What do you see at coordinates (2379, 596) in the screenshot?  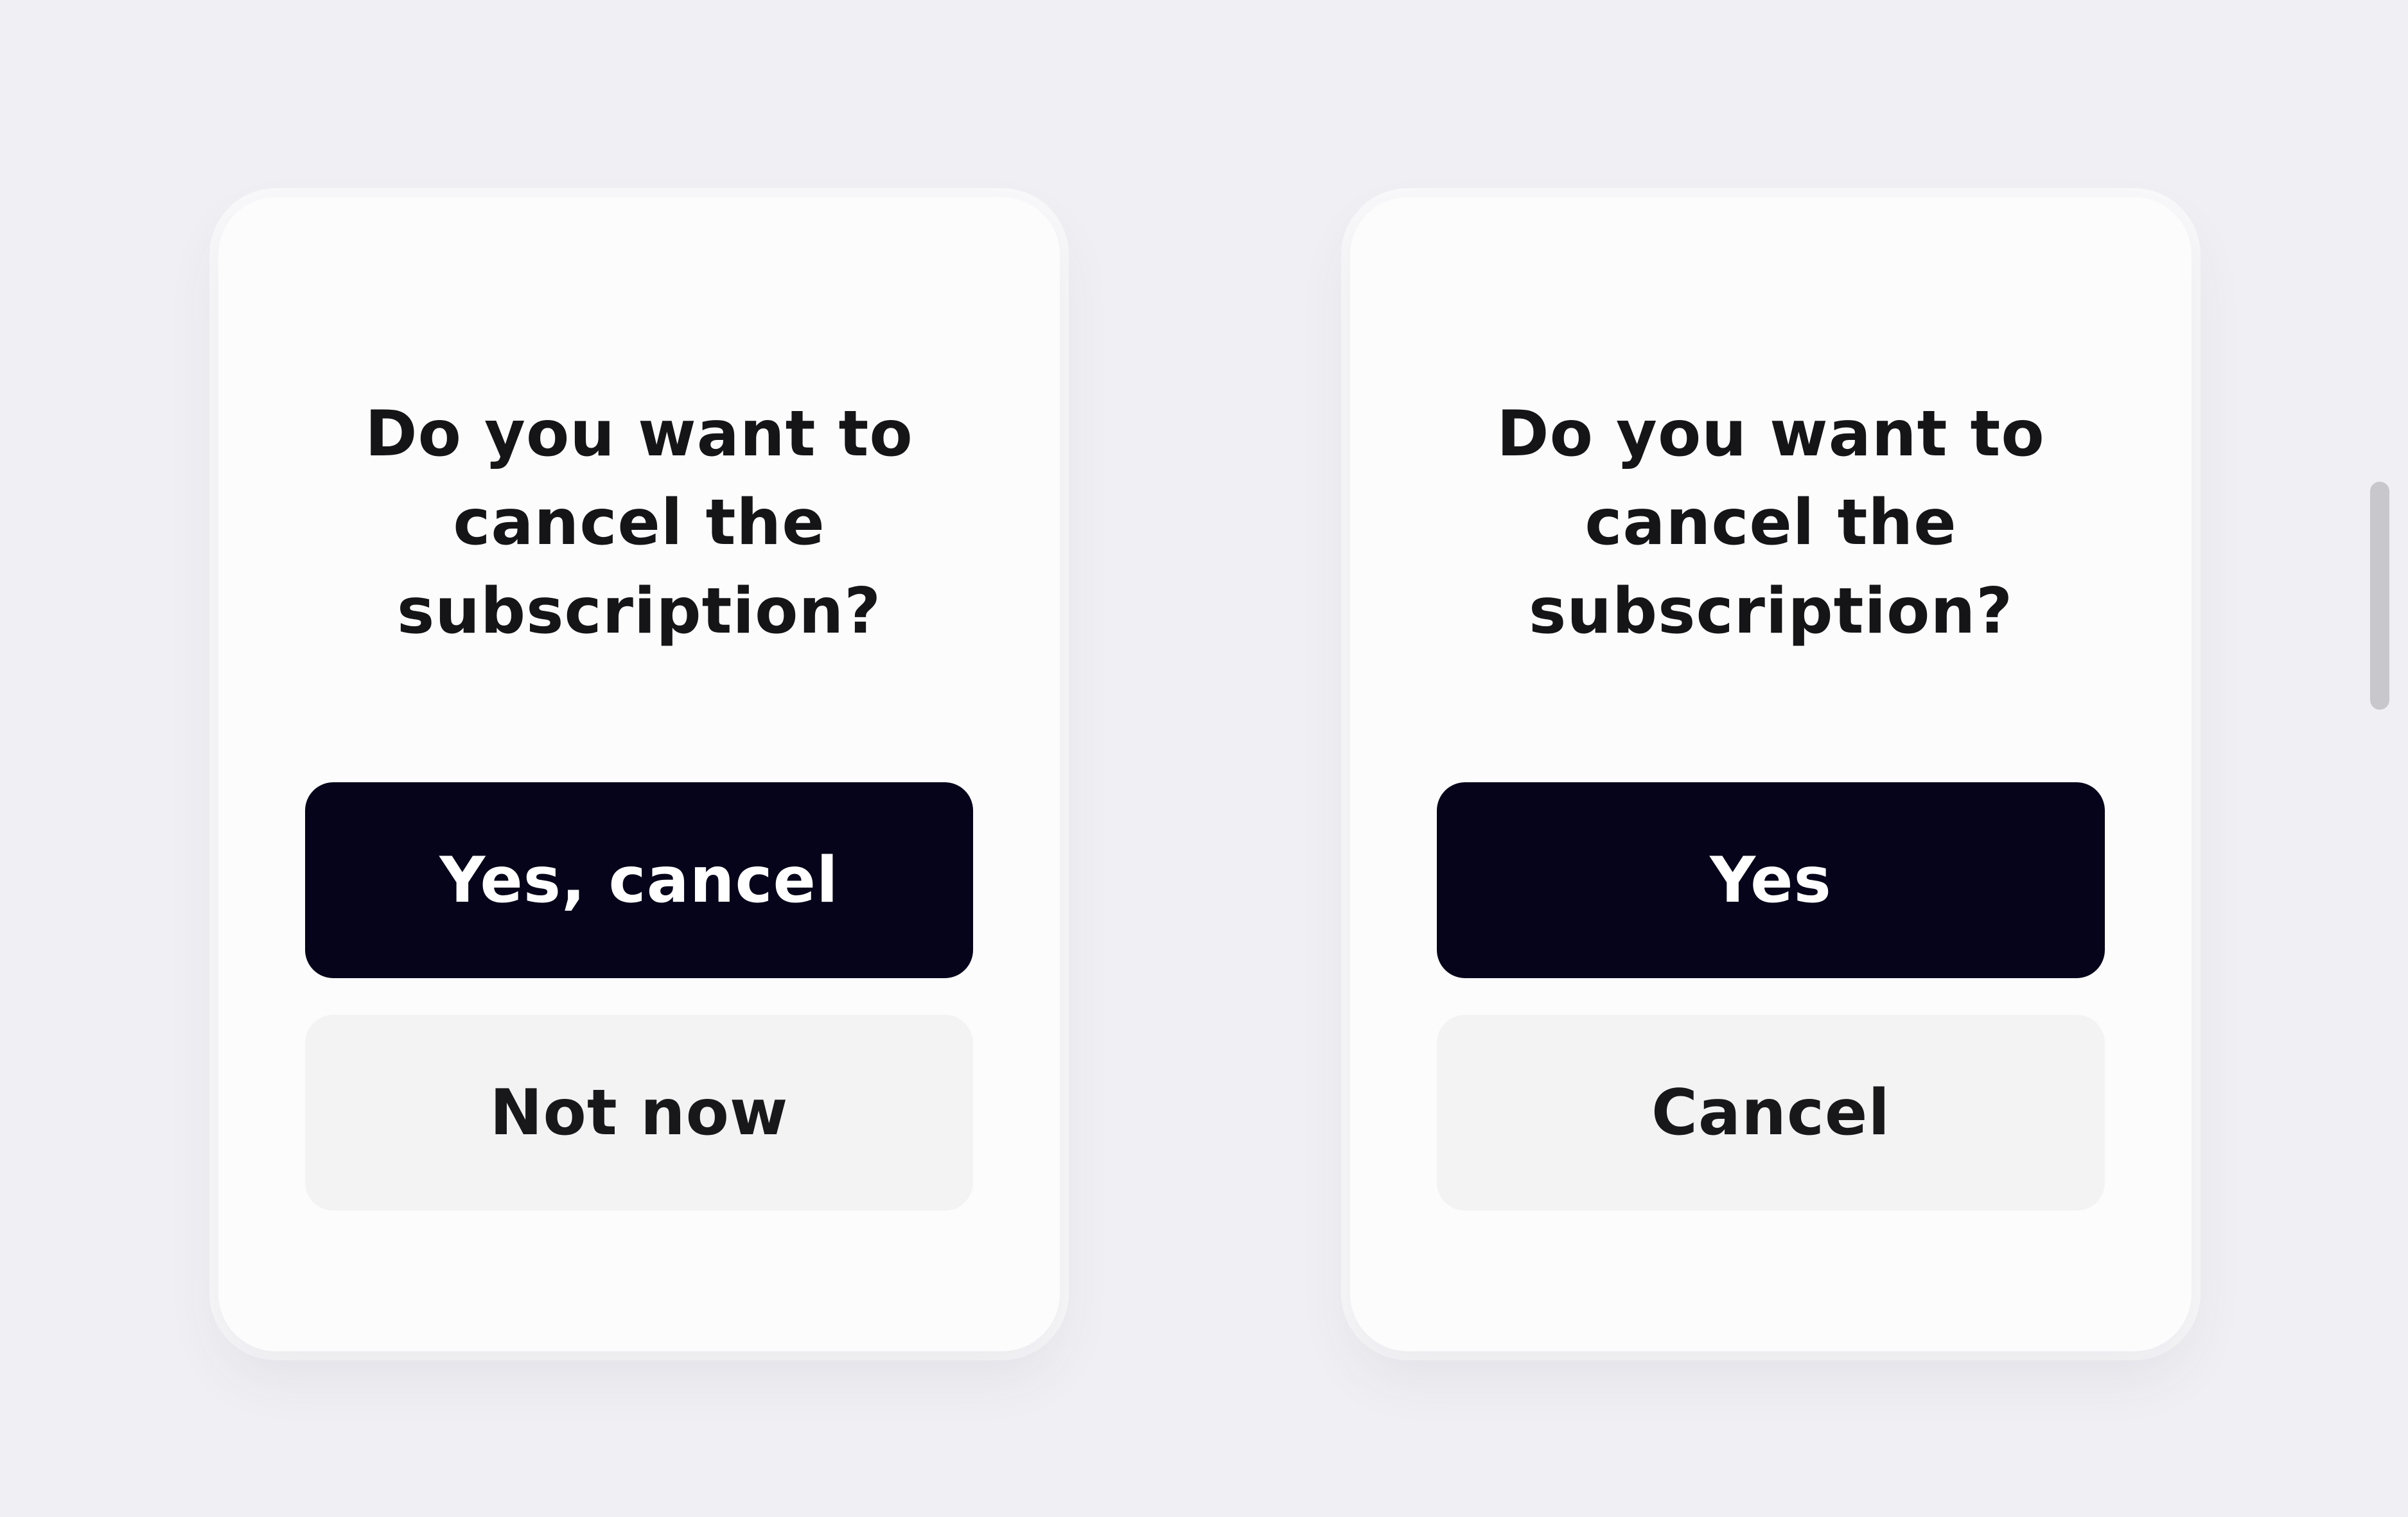 I see `vertical-scrollbar` at bounding box center [2379, 596].